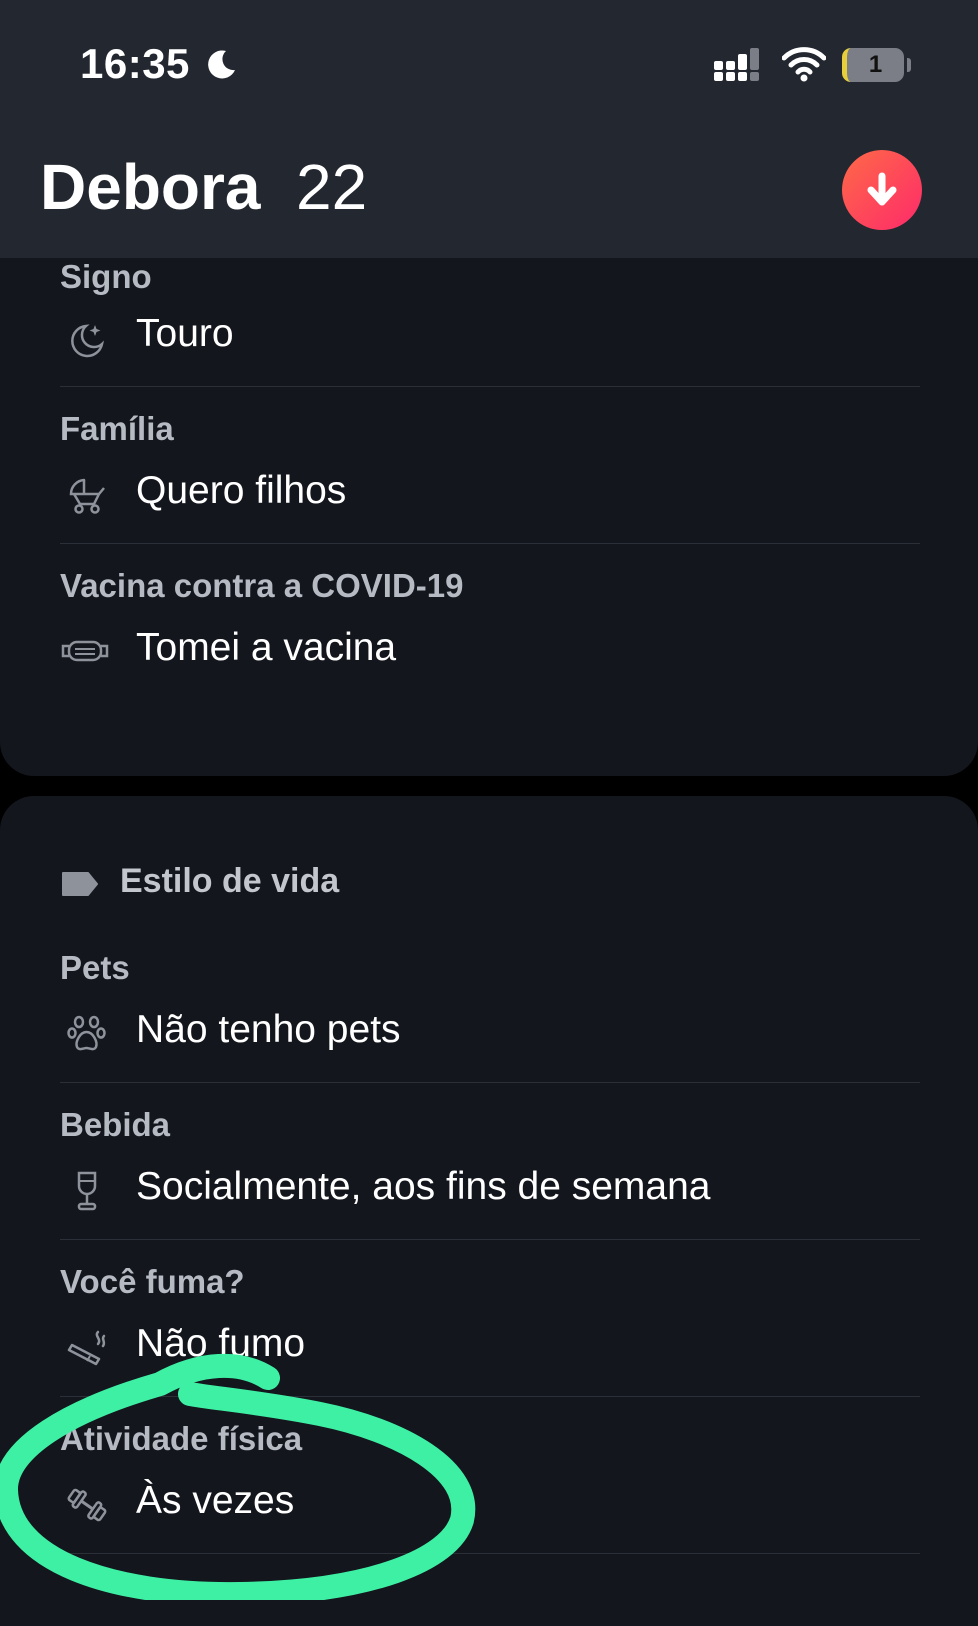 The height and width of the screenshot is (1626, 978). Describe the element at coordinates (106, 276) in the screenshot. I see `basics-label-signo: Signo` at that location.